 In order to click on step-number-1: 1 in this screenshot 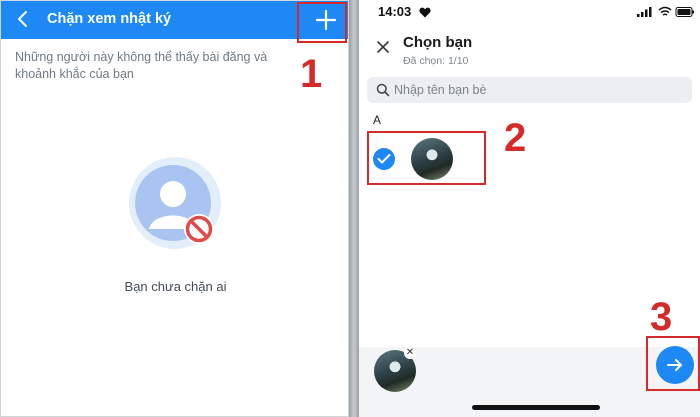, I will do `click(311, 74)`.